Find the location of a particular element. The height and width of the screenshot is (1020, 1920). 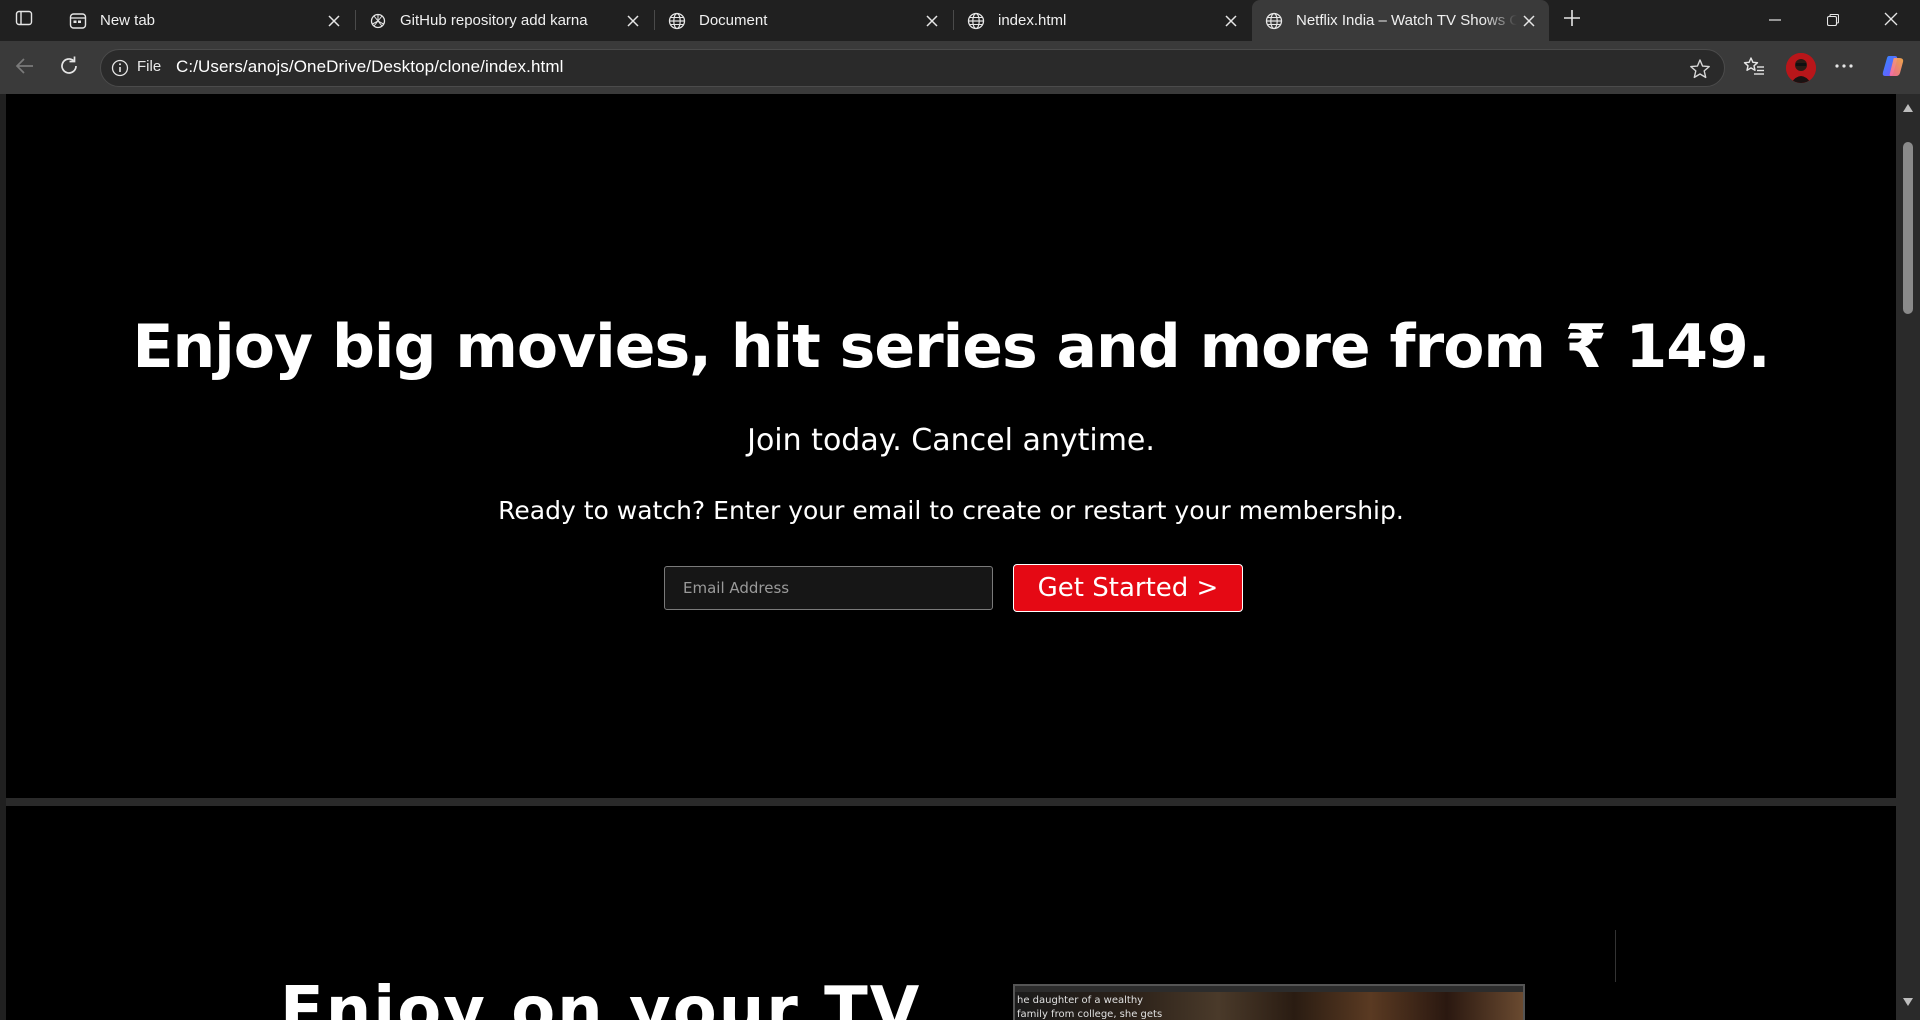

close-icon is located at coordinates (1891, 20).